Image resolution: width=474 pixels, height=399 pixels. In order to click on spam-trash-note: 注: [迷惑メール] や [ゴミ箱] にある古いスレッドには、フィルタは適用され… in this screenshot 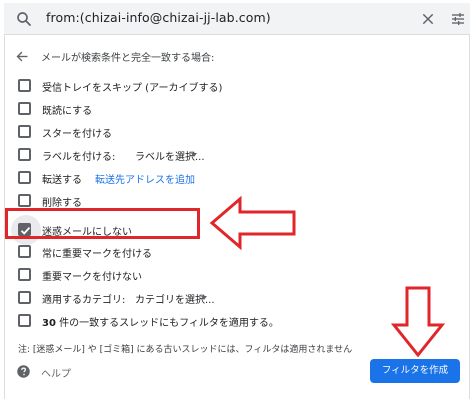, I will do `click(185, 350)`.